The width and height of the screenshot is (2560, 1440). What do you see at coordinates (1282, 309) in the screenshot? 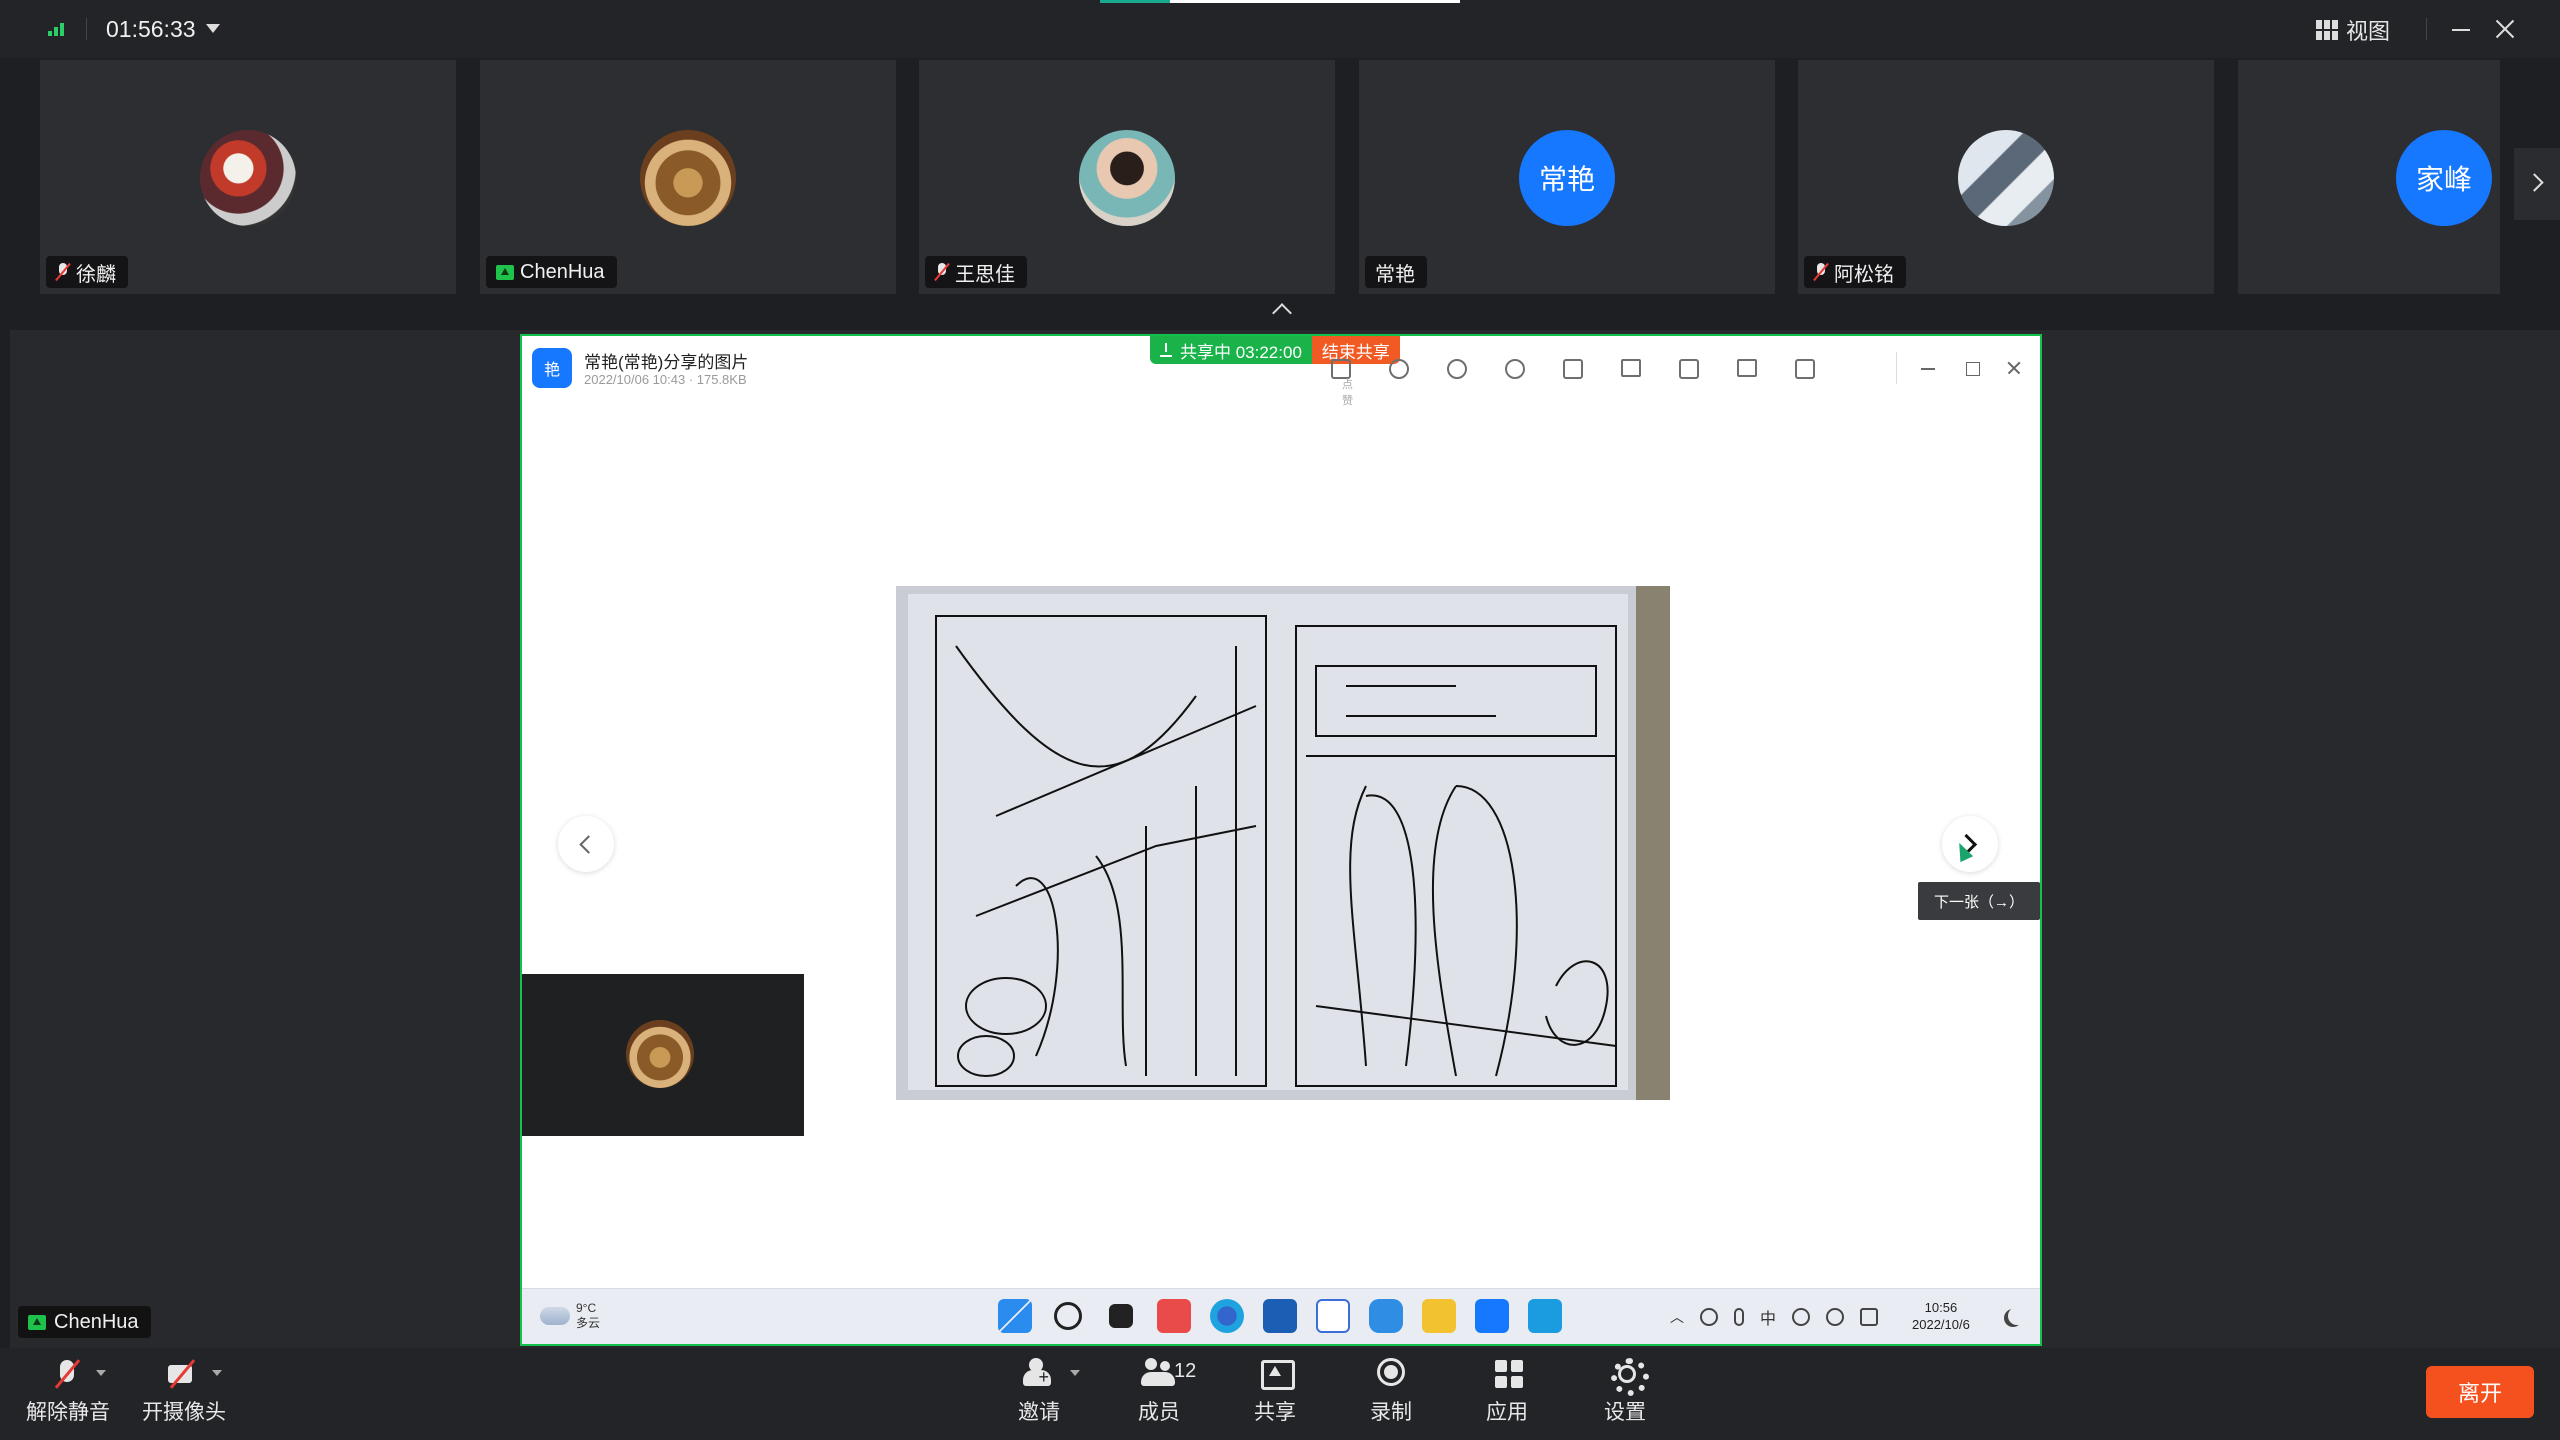
I see `collapse-strip-icon` at bounding box center [1282, 309].